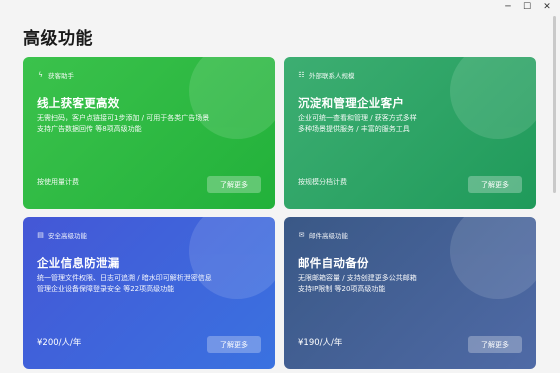 The width and height of the screenshot is (560, 373). I want to click on title-bar: ─ ☐ ✕, so click(280, 7).